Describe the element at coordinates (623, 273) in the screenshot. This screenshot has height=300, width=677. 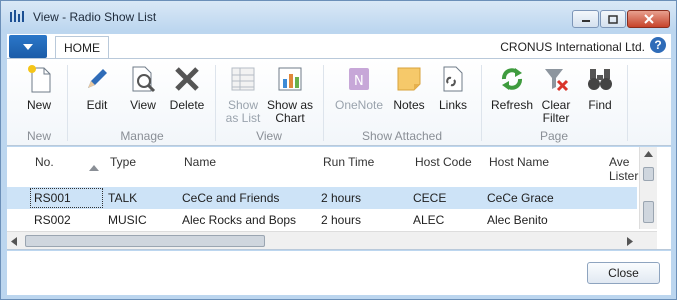
I see `close-button: Close` at that location.